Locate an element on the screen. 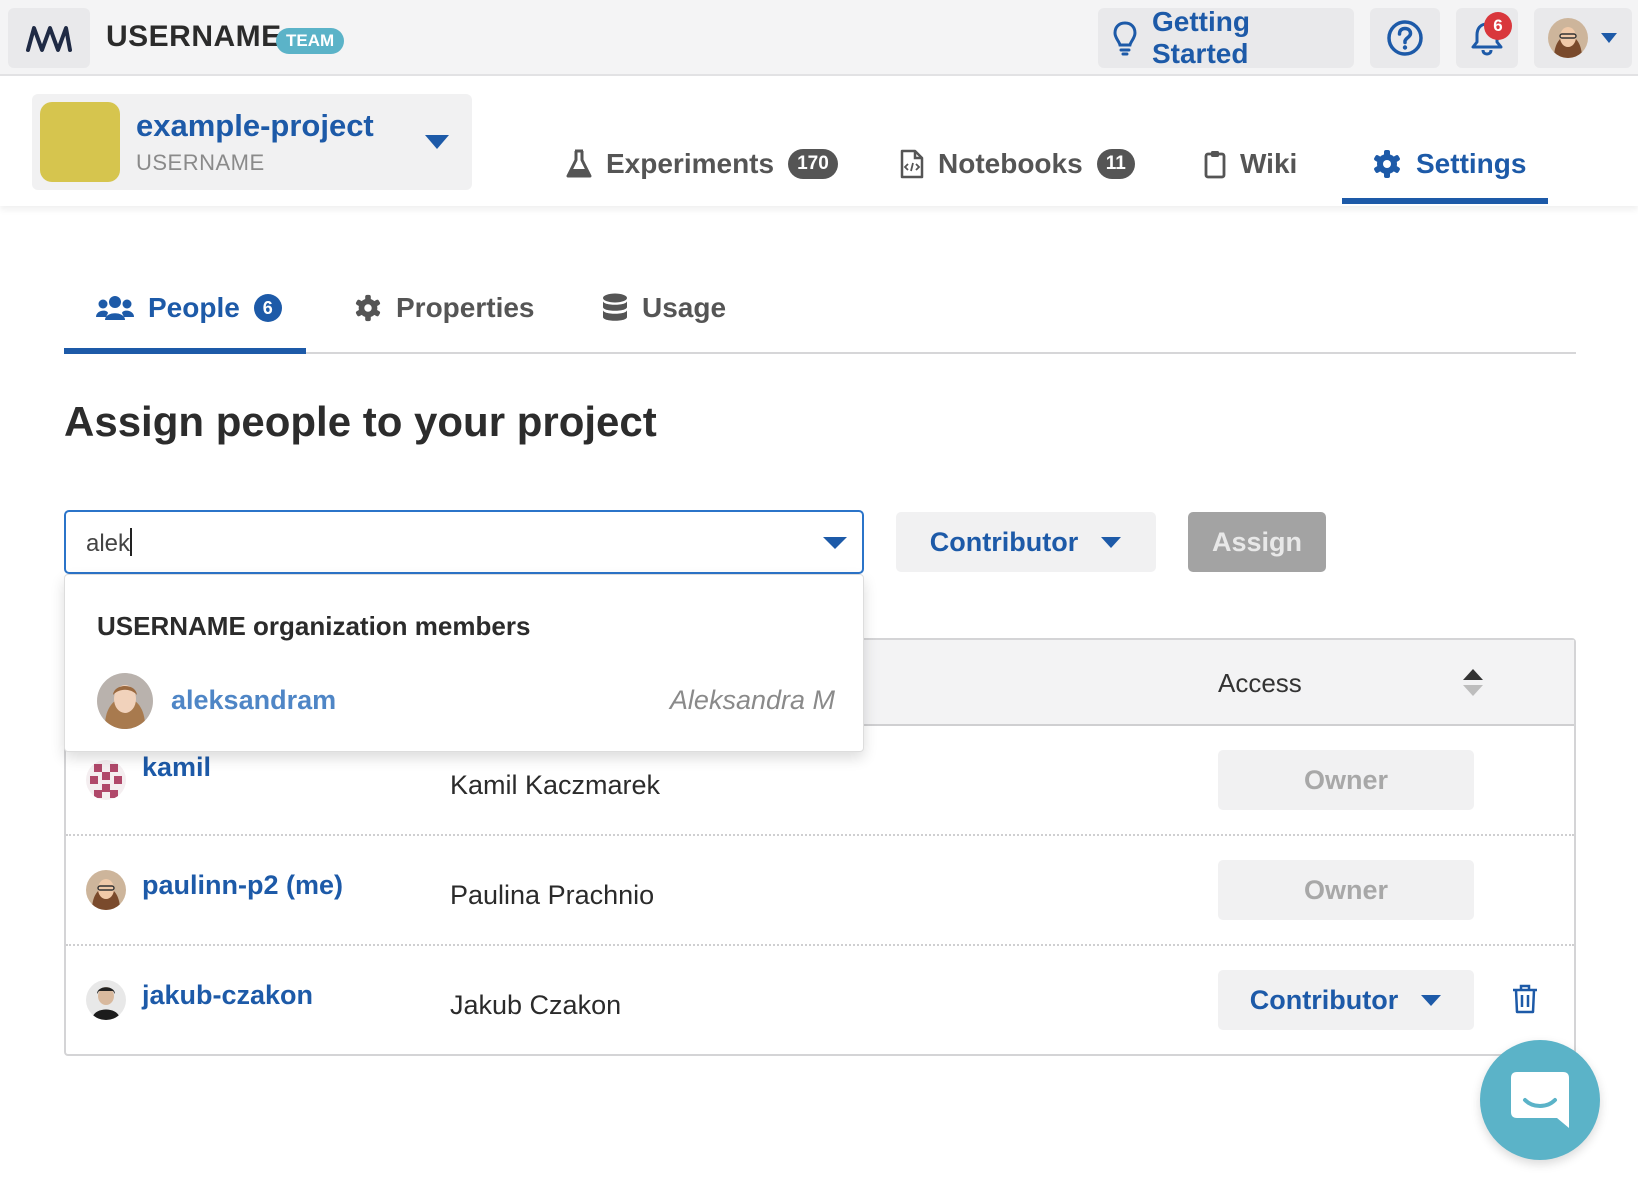 The width and height of the screenshot is (1638, 1196). top-navbar: USERNAME TEAM Getting Started 6 is located at coordinates (819, 38).